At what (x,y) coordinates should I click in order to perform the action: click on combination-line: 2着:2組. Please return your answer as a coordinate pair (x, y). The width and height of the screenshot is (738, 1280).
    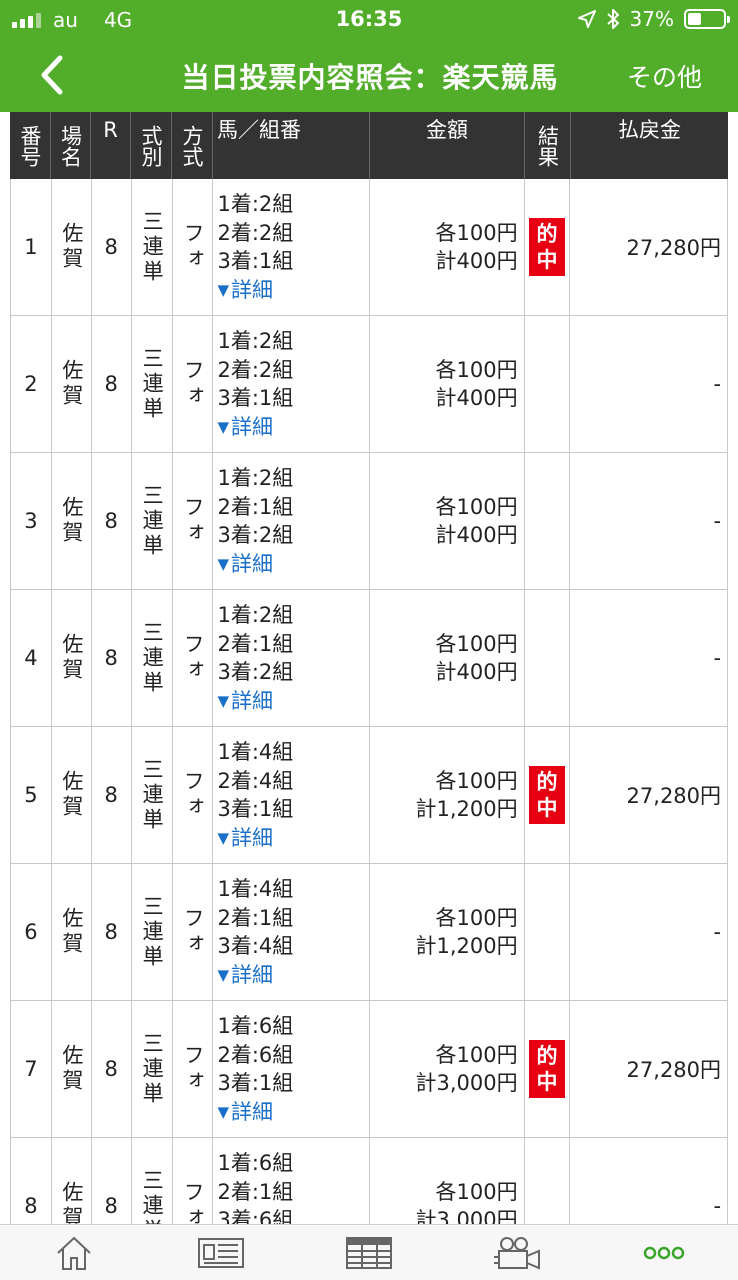
    Looking at the image, I should click on (255, 369).